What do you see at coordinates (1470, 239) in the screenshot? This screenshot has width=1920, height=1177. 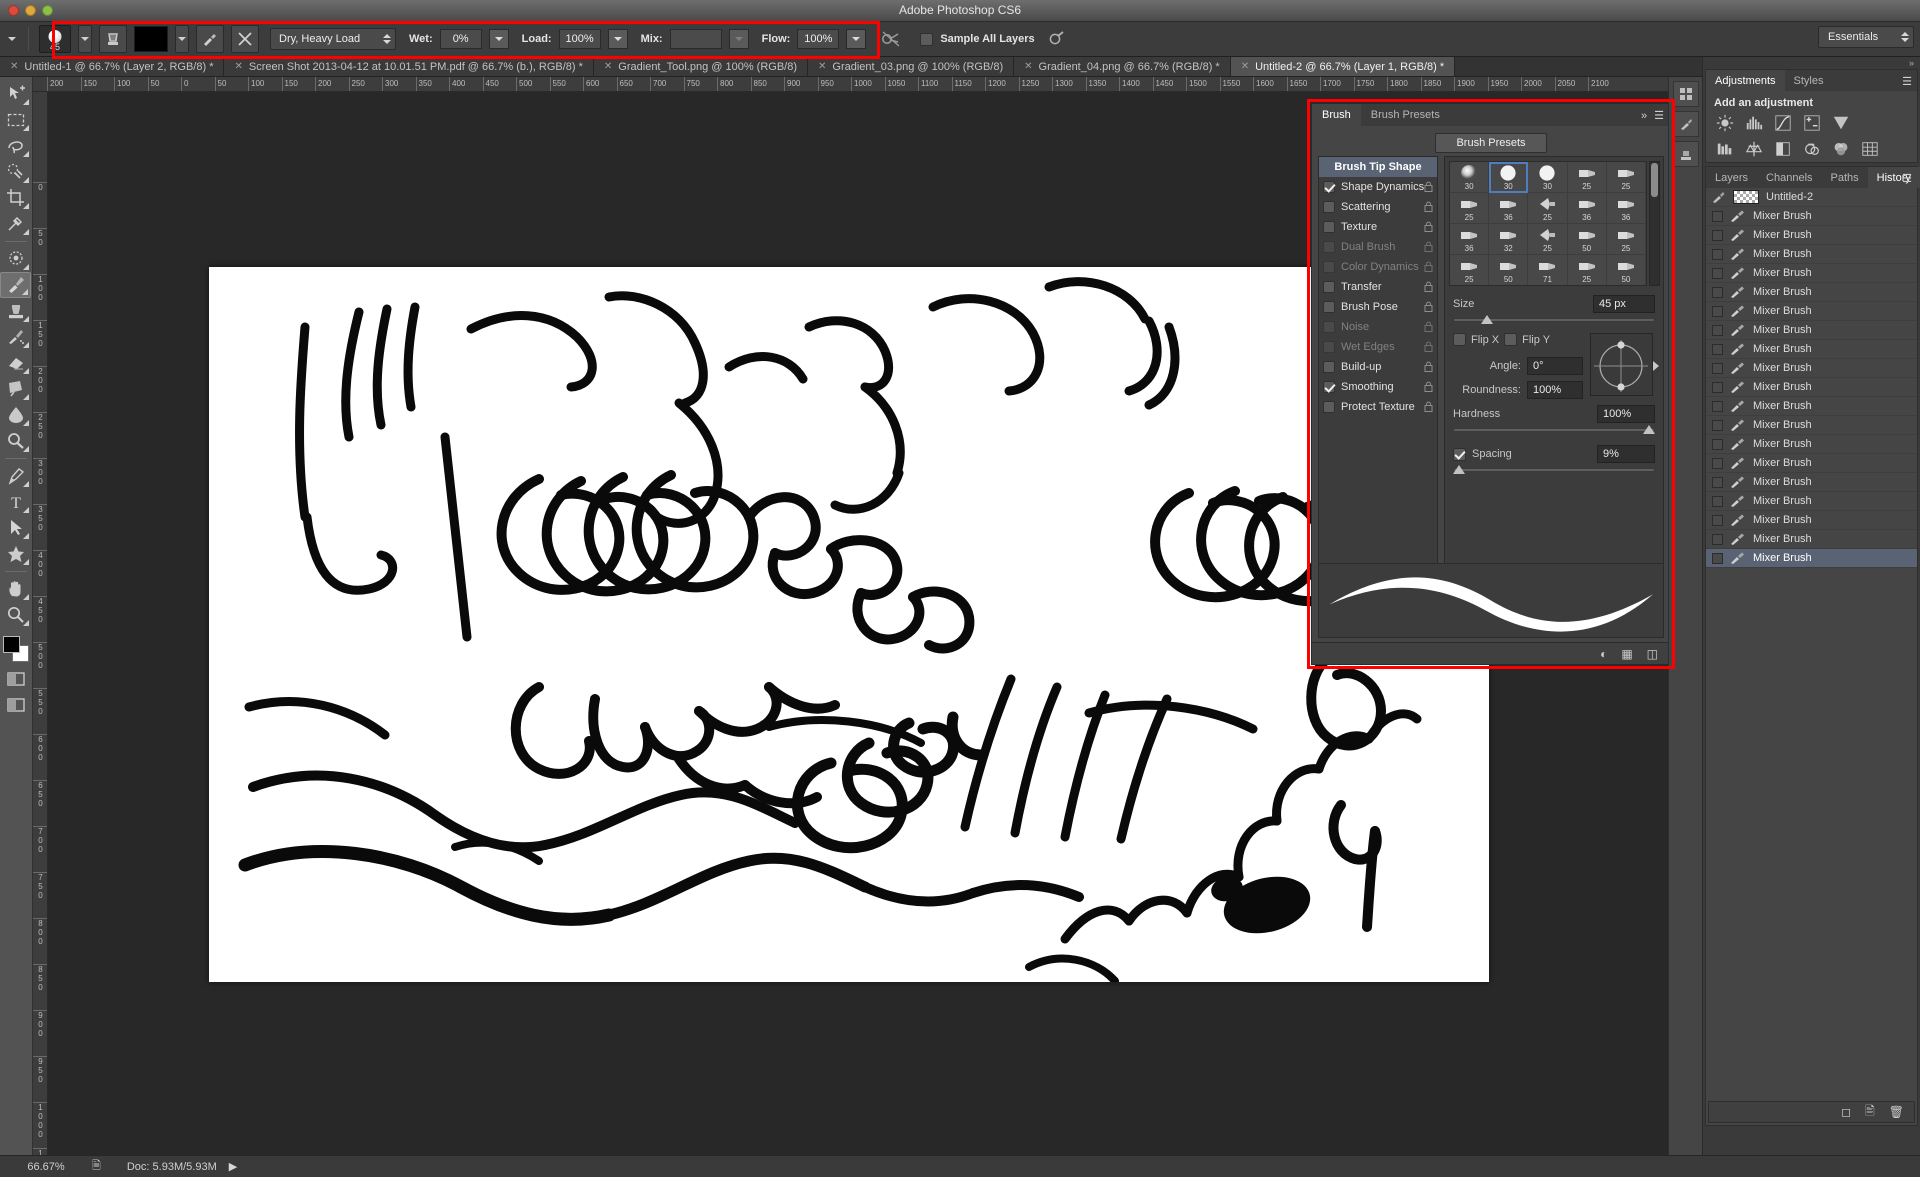 I see `brush-tip-10: 36` at bounding box center [1470, 239].